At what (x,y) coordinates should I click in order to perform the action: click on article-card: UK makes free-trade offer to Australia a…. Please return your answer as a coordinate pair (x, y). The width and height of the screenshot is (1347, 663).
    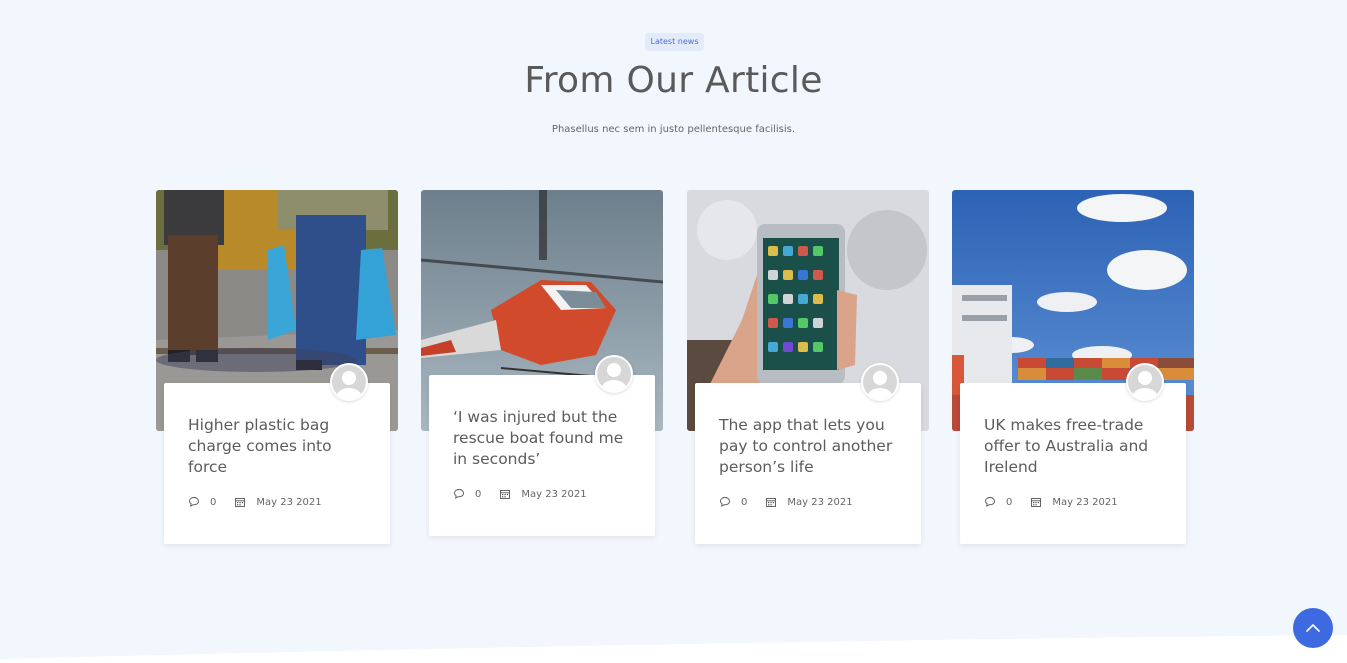
    Looking at the image, I should click on (1073, 453).